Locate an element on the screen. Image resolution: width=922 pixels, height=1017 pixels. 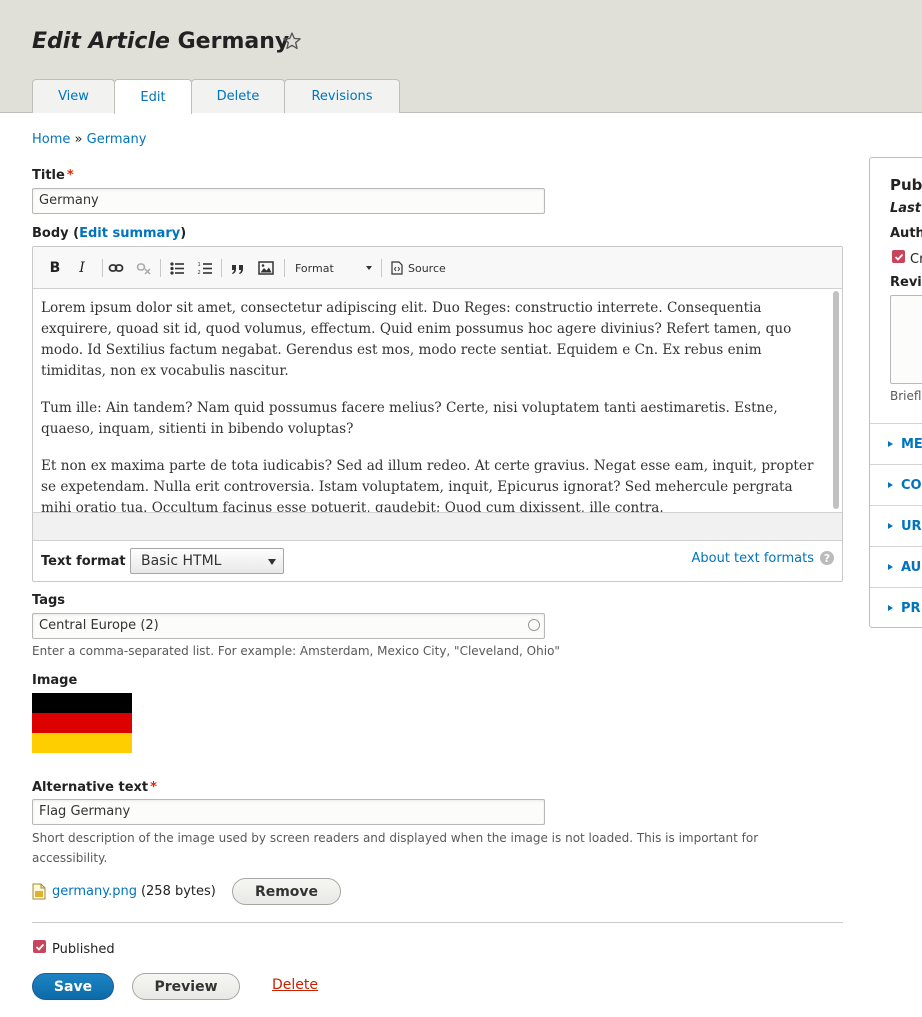
image-label: Image is located at coordinates (55, 680).